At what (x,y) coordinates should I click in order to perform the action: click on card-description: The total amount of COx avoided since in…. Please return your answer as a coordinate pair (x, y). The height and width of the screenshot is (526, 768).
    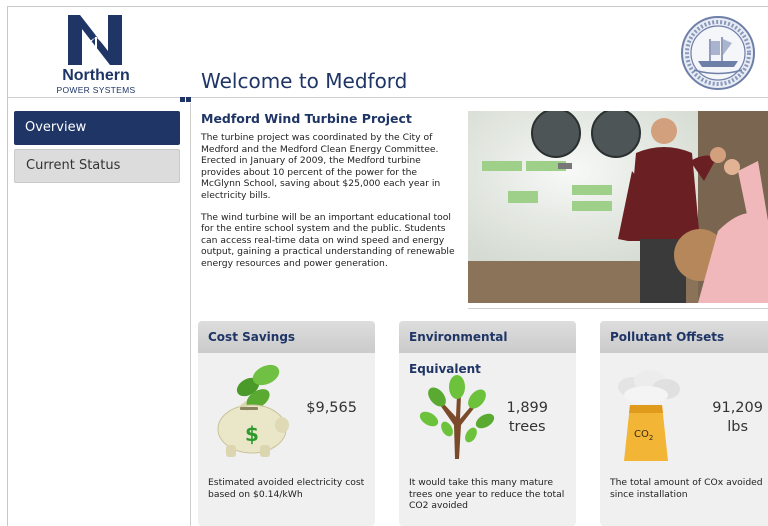
    Looking at the image, I should click on (686, 488).